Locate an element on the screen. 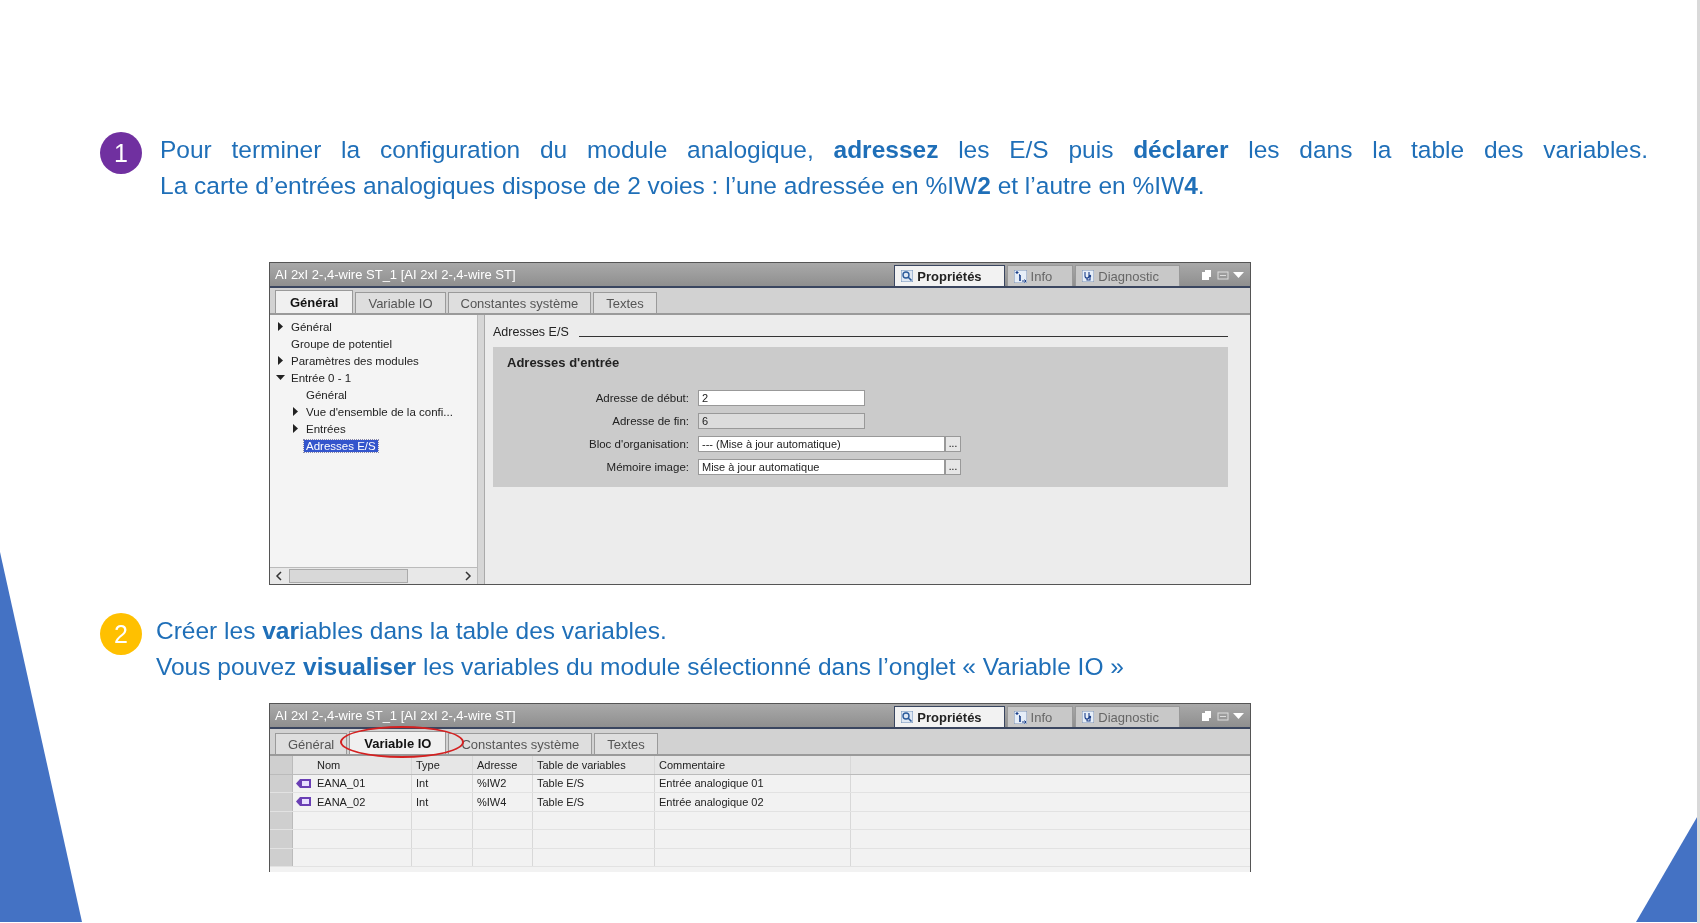 This screenshot has height=923, width=1700. scroll-right-icon is located at coordinates (468, 576).